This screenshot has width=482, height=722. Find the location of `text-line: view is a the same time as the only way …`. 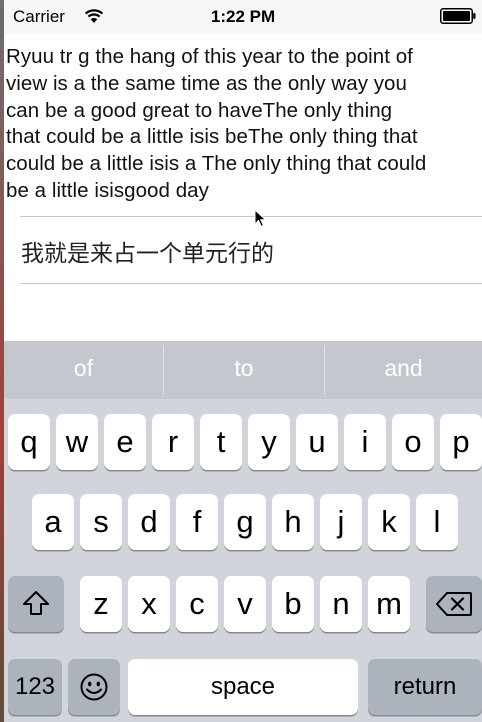

text-line: view is a the same time as the only way … is located at coordinates (206, 83).